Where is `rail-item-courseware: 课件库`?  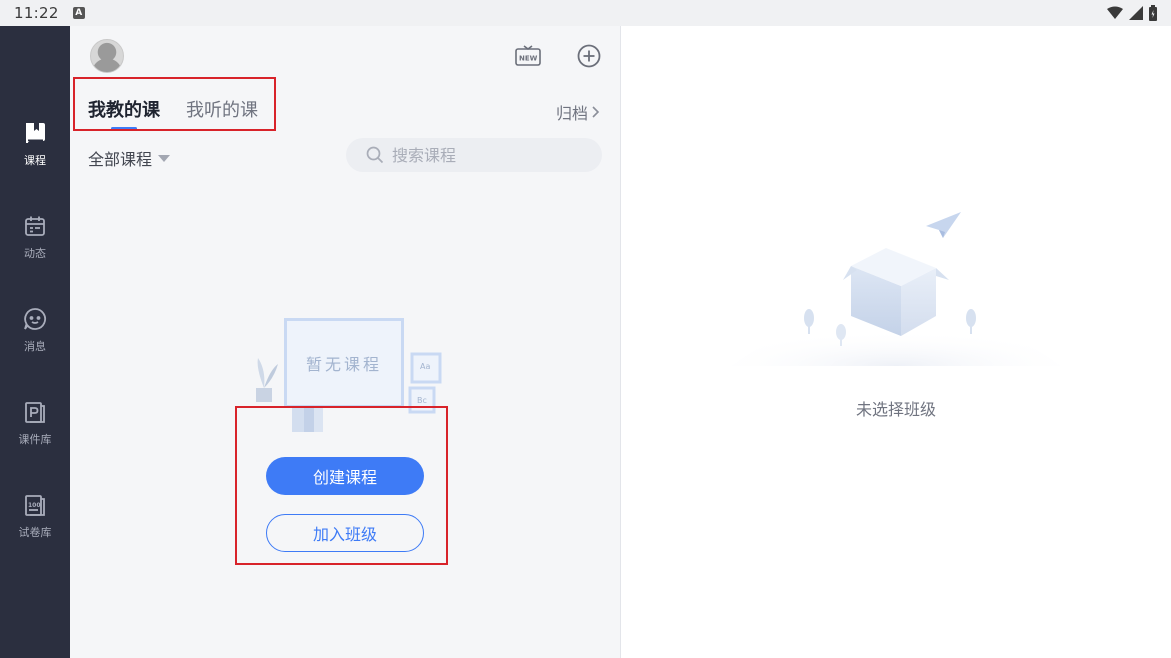 rail-item-courseware: 课件库 is located at coordinates (35, 434).